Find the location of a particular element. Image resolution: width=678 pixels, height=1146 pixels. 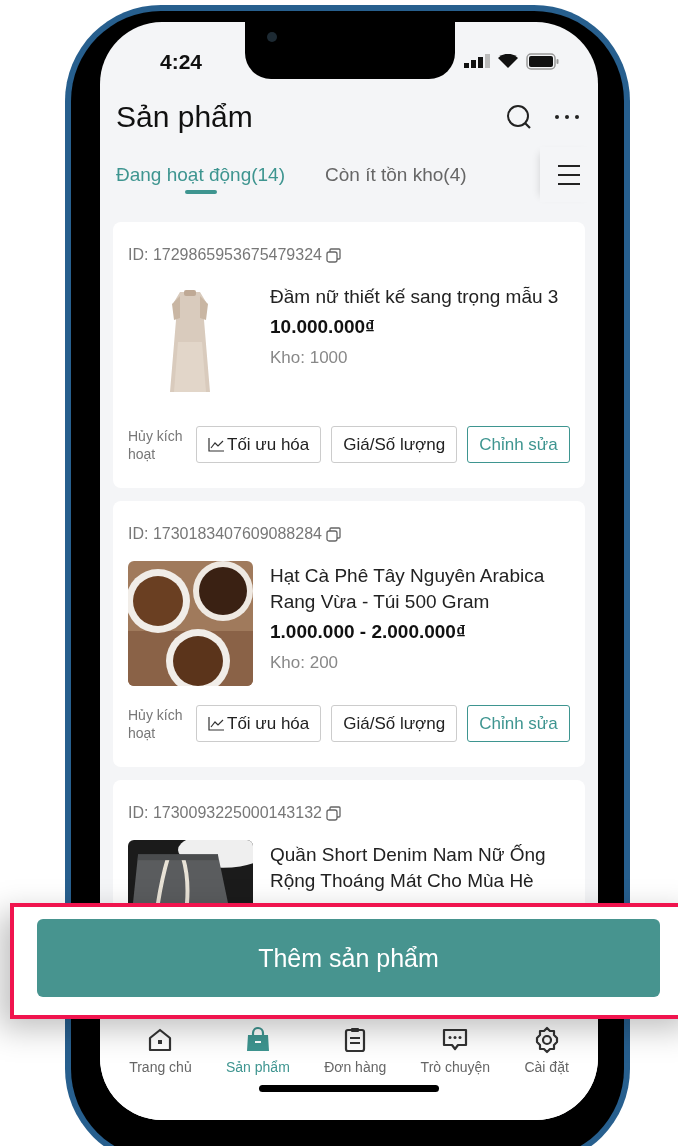

status-time: 4:24 is located at coordinates (181, 61).